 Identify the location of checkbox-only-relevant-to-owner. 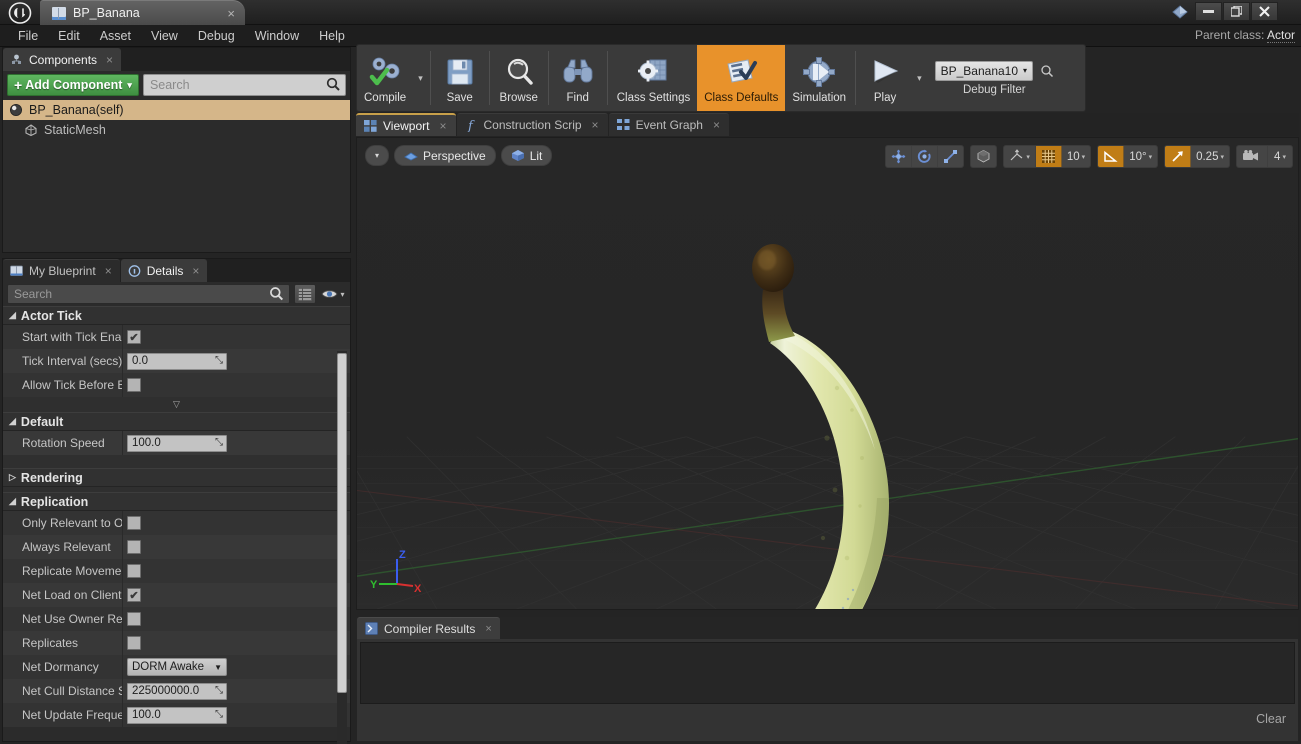
(134, 523).